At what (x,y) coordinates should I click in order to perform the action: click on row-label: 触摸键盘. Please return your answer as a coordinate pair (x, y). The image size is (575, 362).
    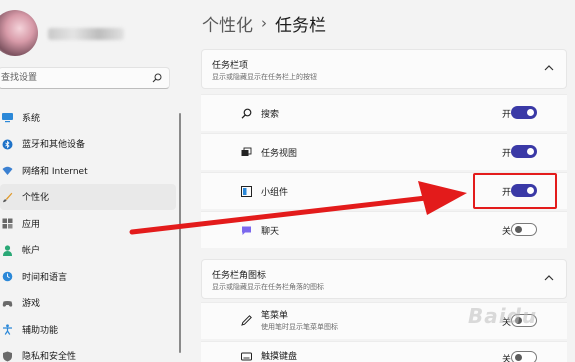
    Looking at the image, I should click on (279, 357).